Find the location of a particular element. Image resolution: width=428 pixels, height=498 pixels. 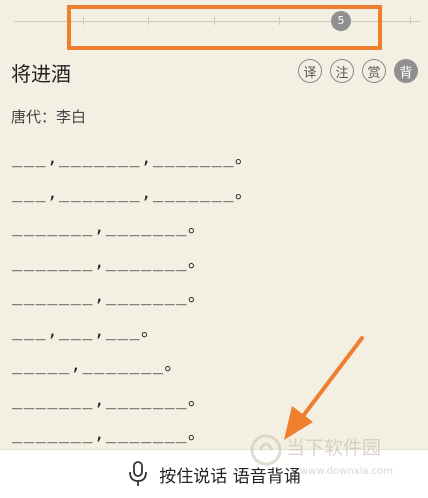

voice-recite-label: 按住说话 语音背诵 is located at coordinates (230, 476).